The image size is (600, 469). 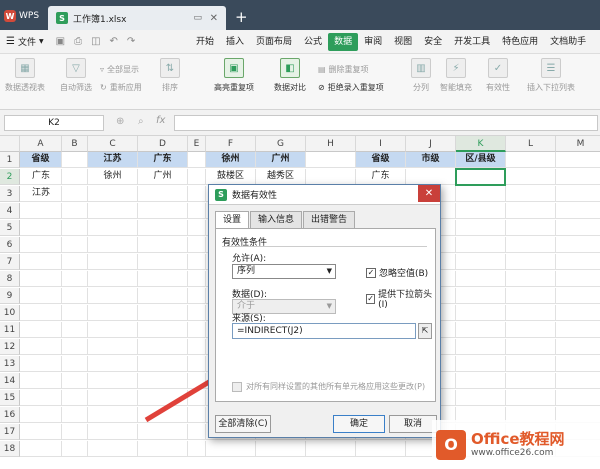 What do you see at coordinates (197, 398) in the screenshot?
I see `cell-e15` at bounding box center [197, 398].